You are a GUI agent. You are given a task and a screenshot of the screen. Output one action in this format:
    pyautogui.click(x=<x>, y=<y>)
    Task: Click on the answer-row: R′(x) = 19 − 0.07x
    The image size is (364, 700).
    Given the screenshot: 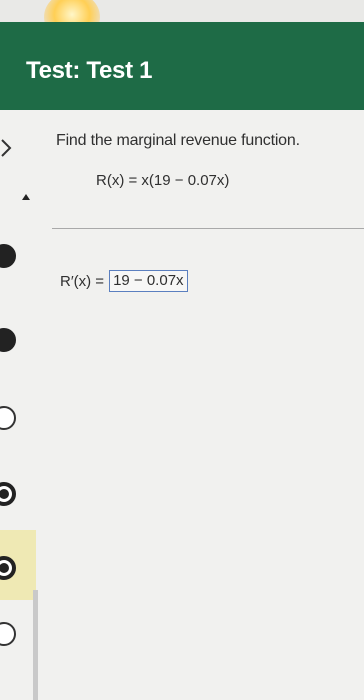 What is the action you would take?
    pyautogui.click(x=124, y=281)
    